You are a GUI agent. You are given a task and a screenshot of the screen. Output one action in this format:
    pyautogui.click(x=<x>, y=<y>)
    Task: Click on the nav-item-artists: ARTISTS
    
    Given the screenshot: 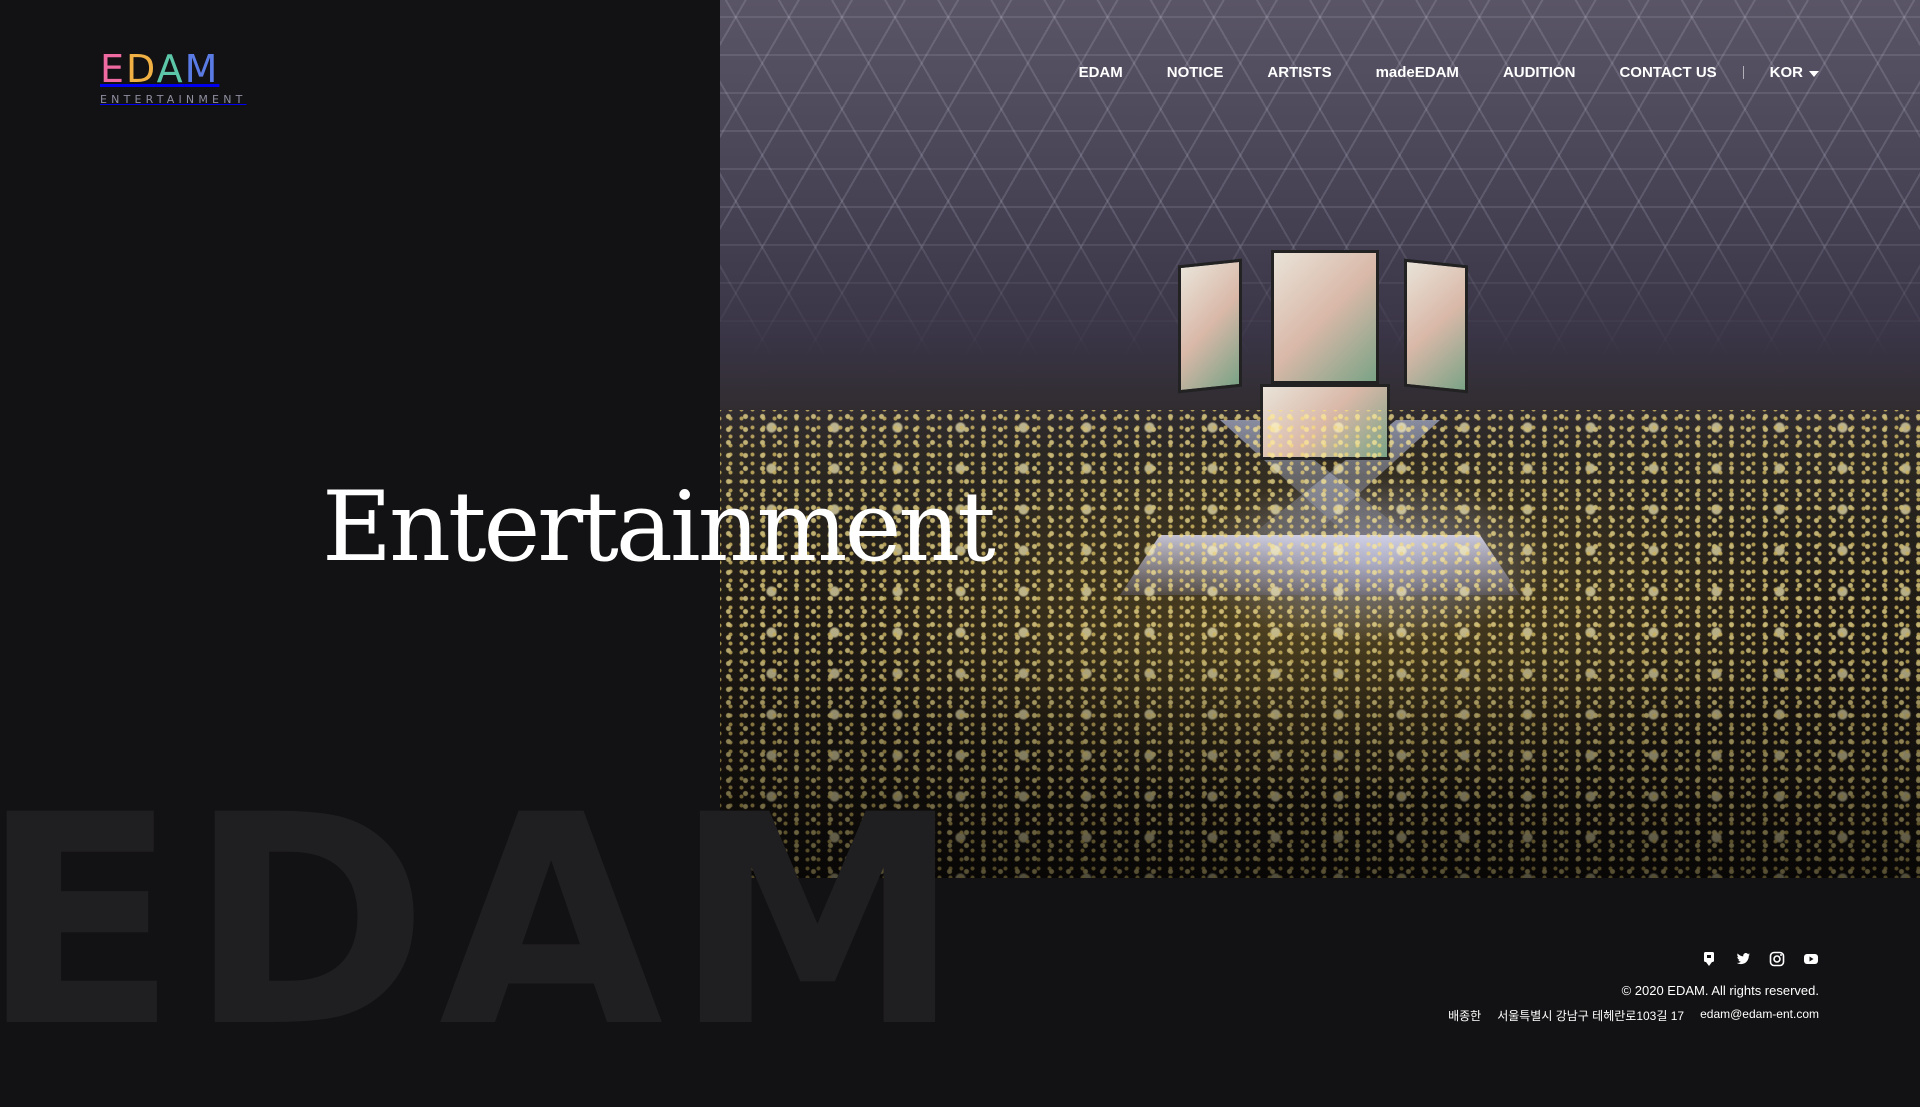 What is the action you would take?
    pyautogui.click(x=1299, y=72)
    